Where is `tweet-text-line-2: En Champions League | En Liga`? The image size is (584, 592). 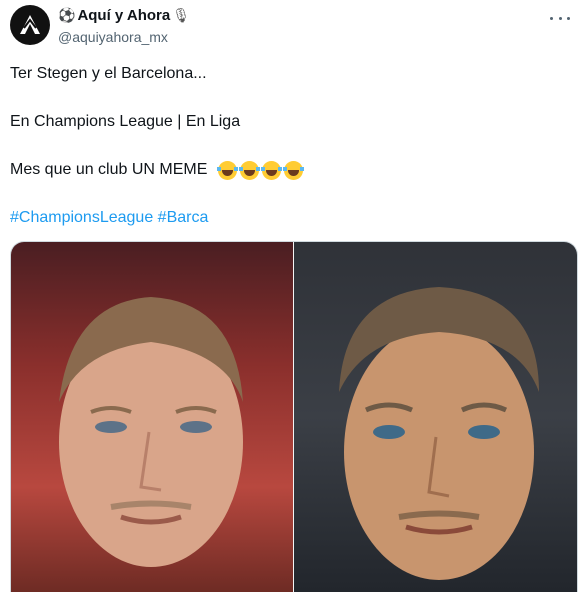
tweet-text-line-2: En Champions League | En Liga is located at coordinates (125, 121).